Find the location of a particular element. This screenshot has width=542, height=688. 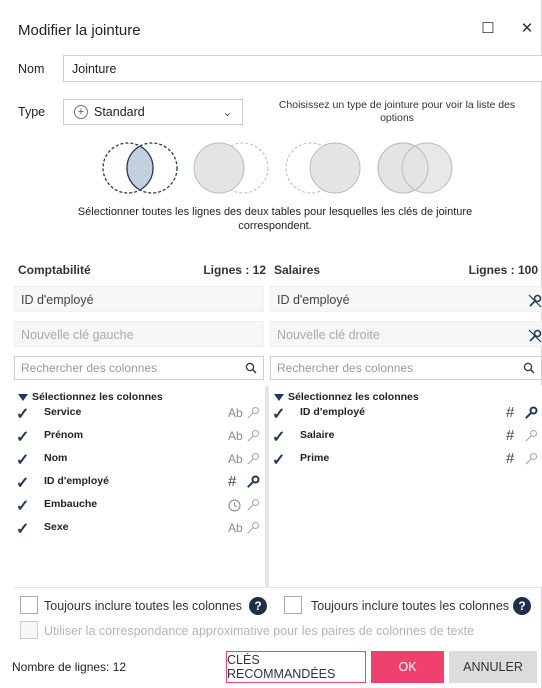

column-name: Prénom is located at coordinates (64, 435).